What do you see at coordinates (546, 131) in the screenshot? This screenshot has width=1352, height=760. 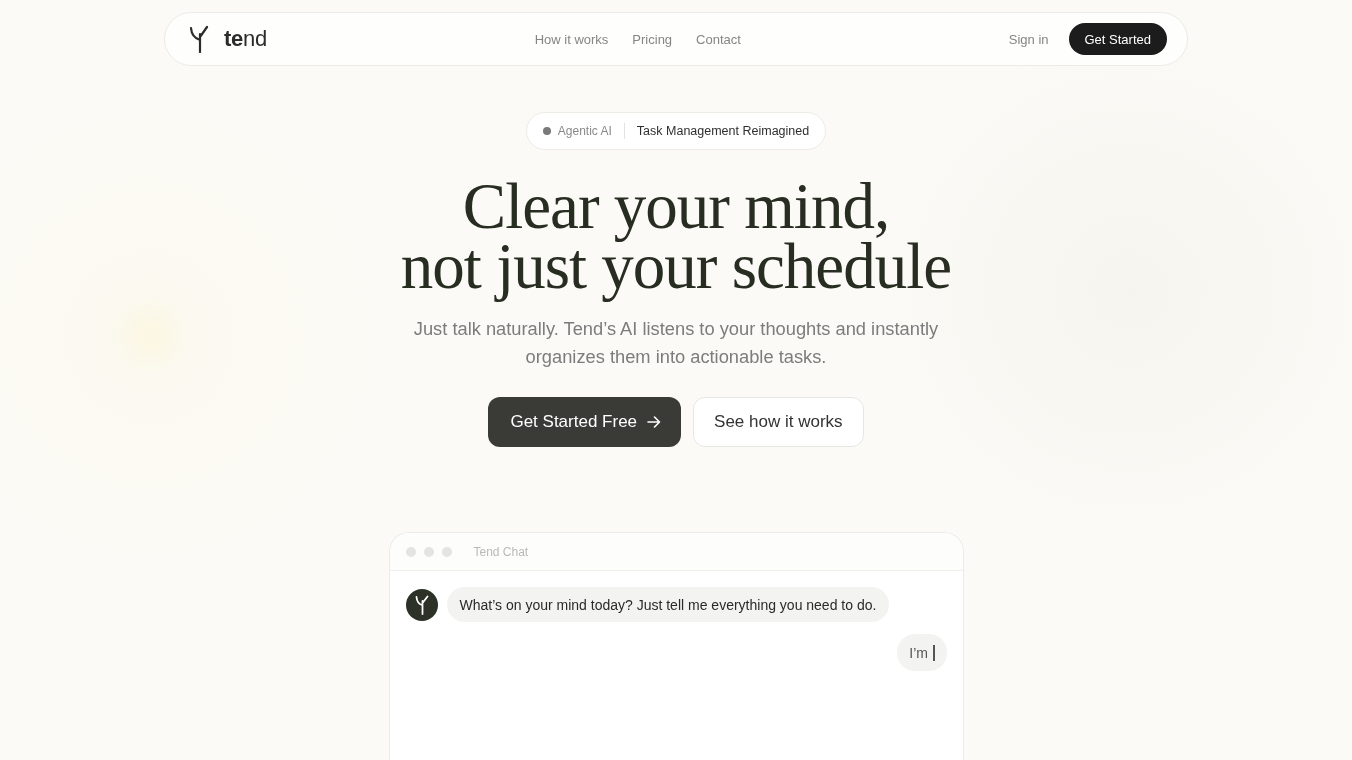 I see `status-dot-icon` at bounding box center [546, 131].